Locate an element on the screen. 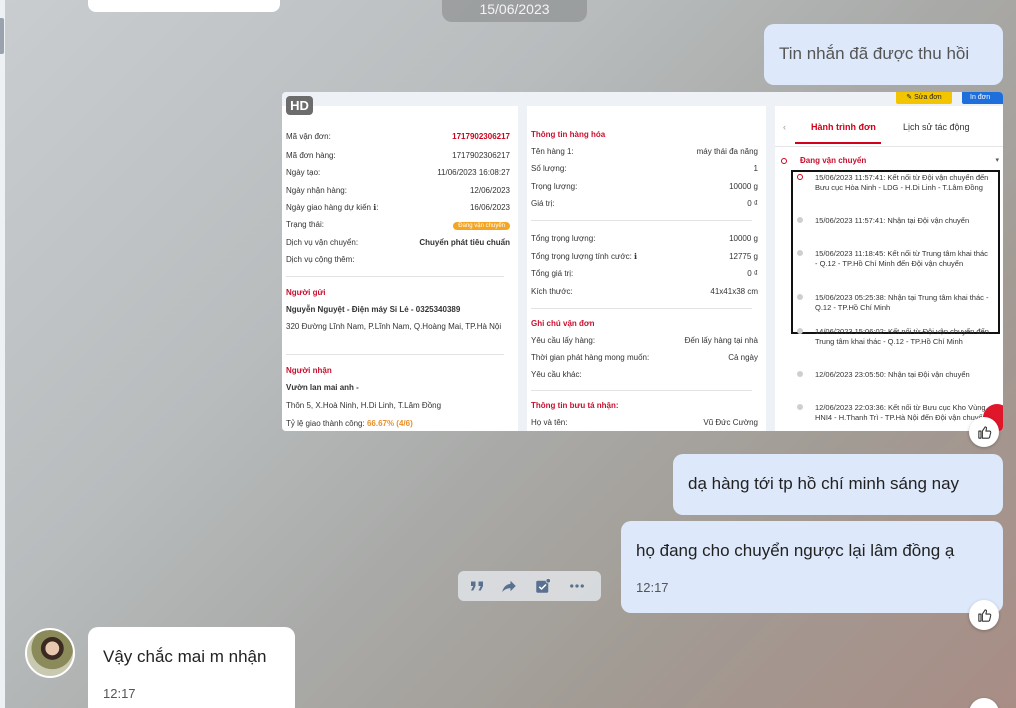 Image resolution: width=1016 pixels, height=708 pixels. sidebar-strip is located at coordinates (2, 354).